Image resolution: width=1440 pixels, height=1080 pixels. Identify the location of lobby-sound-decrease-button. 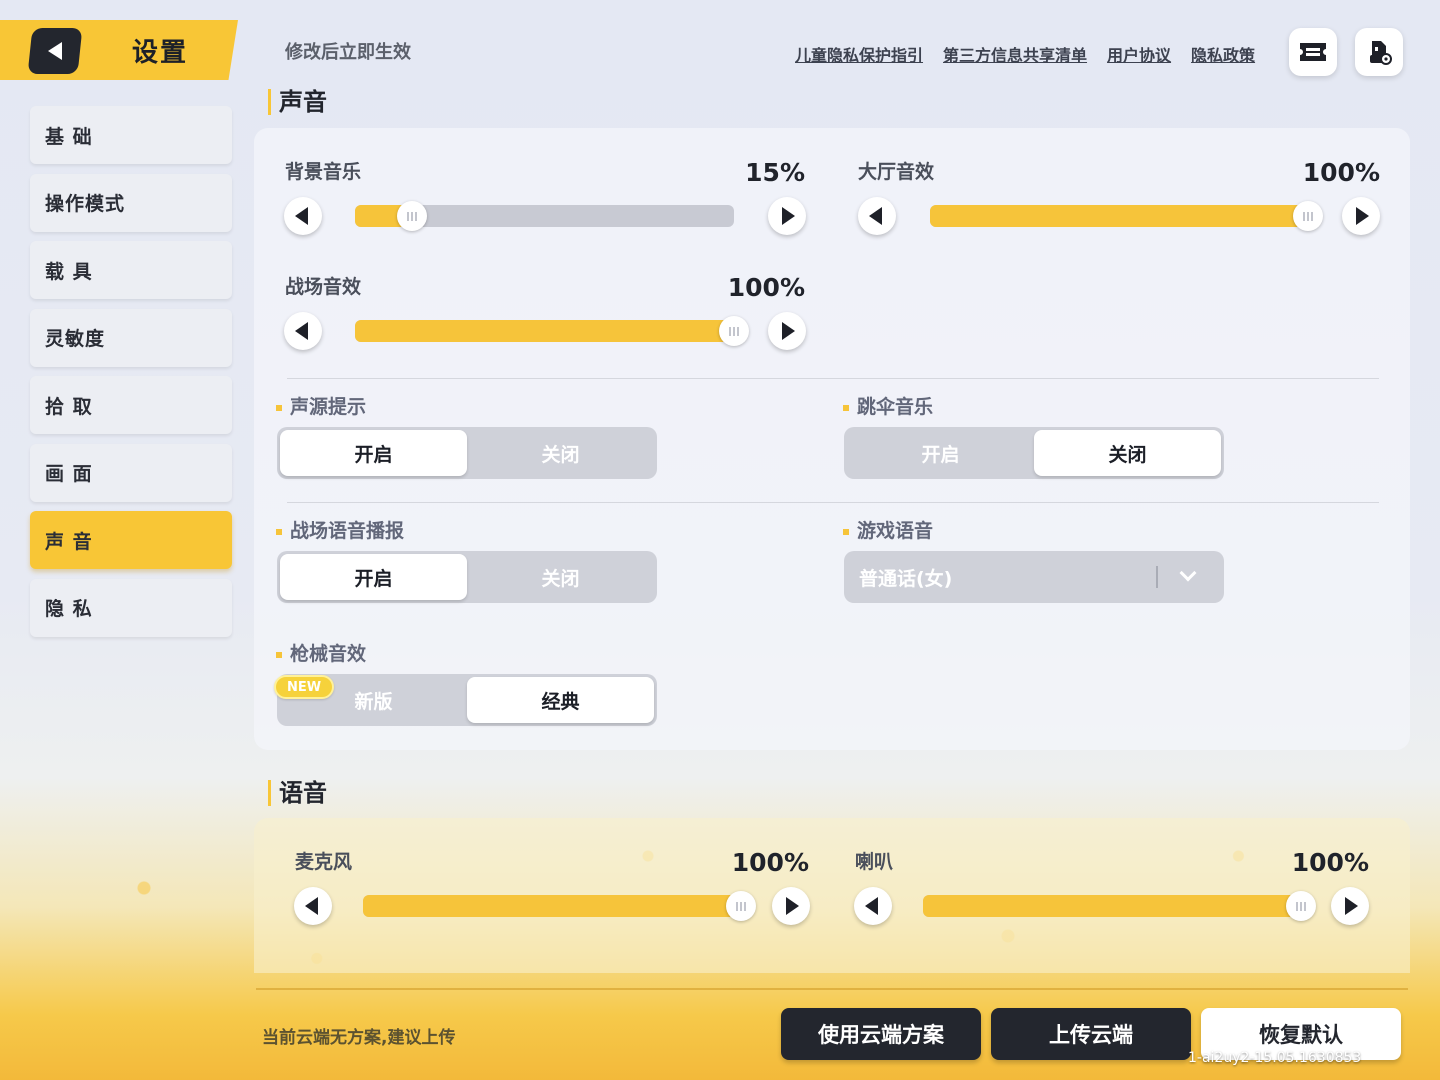
(877, 216).